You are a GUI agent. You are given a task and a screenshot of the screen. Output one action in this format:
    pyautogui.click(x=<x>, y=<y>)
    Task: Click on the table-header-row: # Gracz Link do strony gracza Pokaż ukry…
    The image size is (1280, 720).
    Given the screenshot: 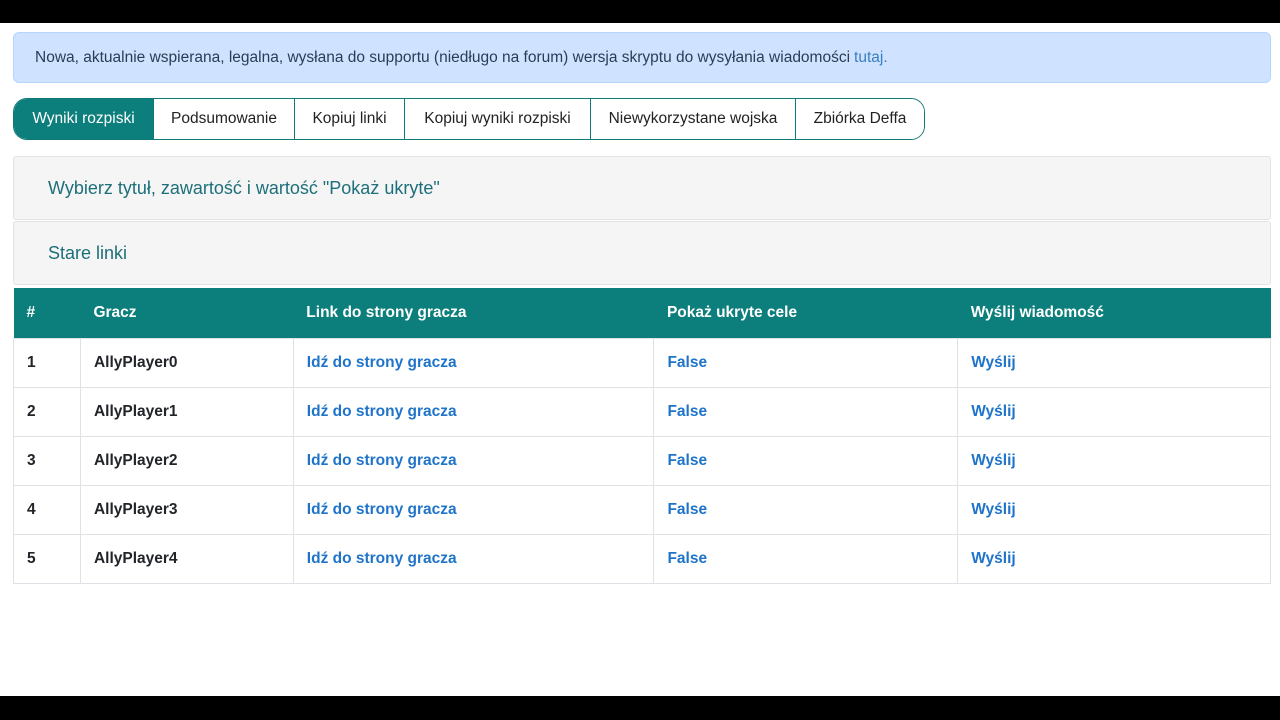 What is the action you would take?
    pyautogui.click(x=642, y=313)
    